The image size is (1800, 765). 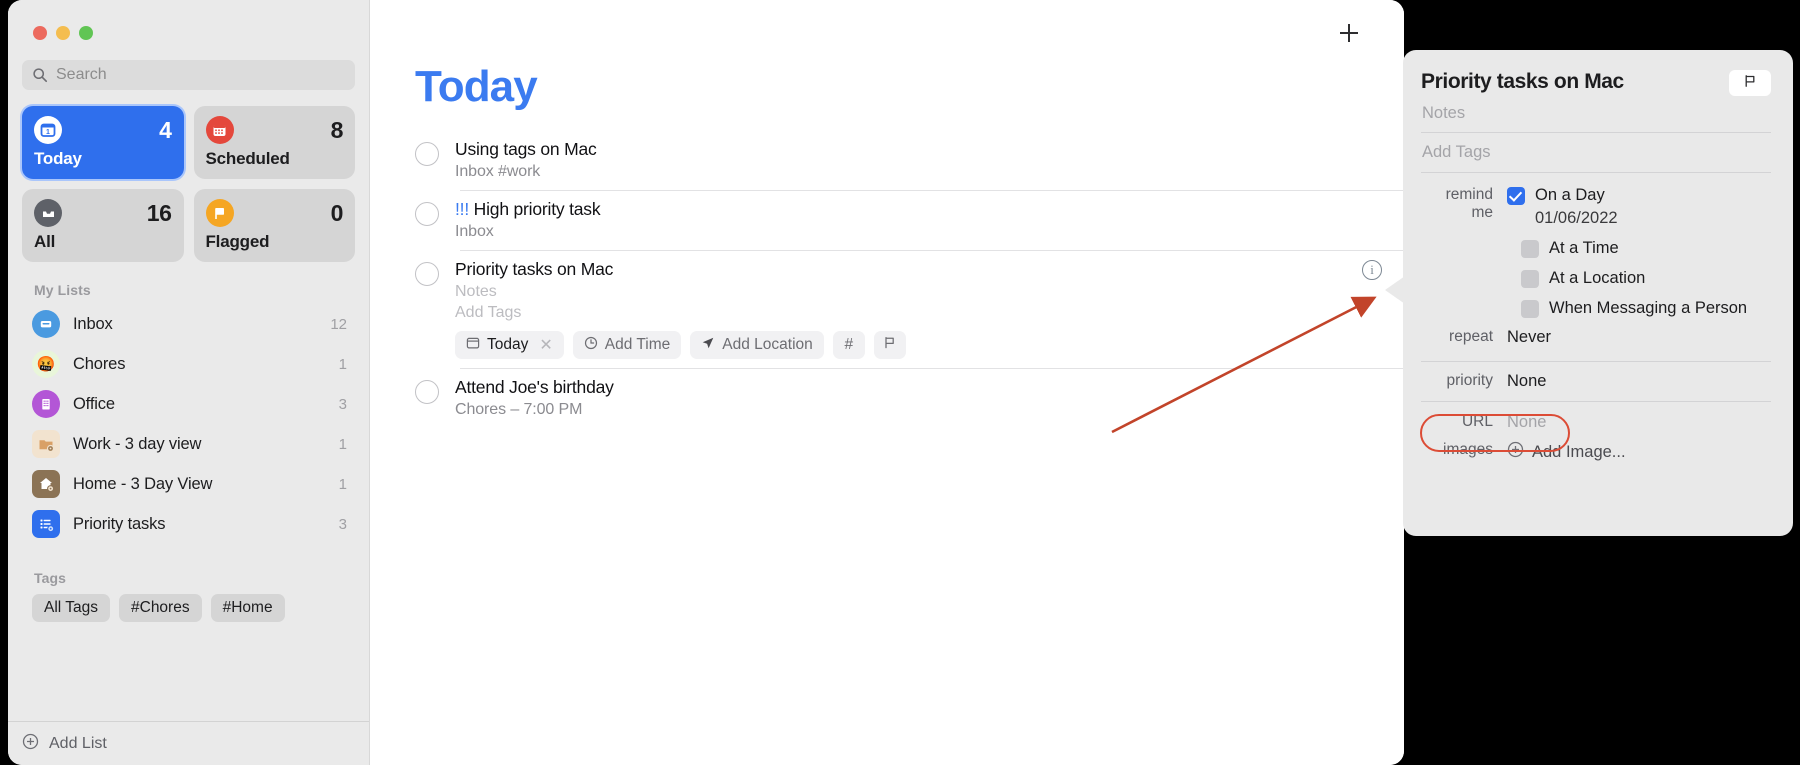 I want to click on url-value: None, so click(x=1527, y=422).